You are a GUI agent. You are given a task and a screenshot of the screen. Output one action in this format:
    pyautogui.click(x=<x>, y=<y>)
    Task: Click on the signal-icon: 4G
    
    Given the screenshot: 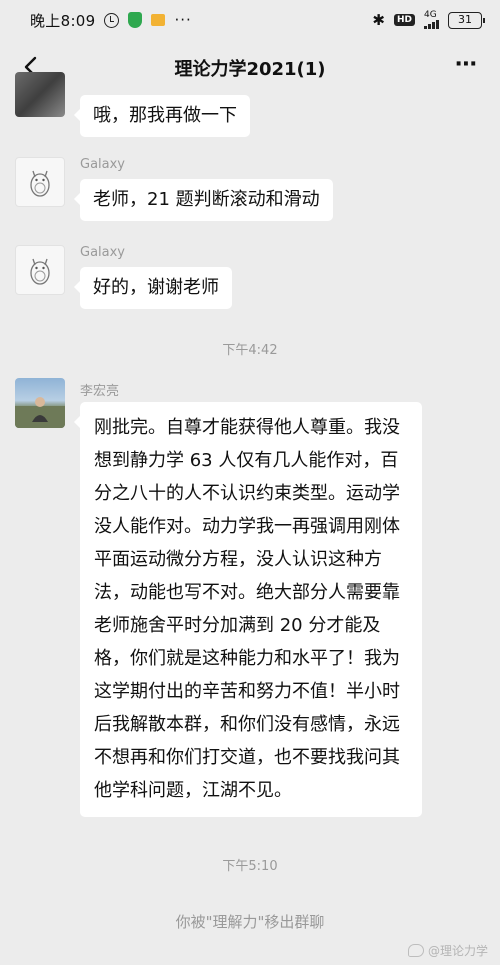 What is the action you would take?
    pyautogui.click(x=431, y=20)
    